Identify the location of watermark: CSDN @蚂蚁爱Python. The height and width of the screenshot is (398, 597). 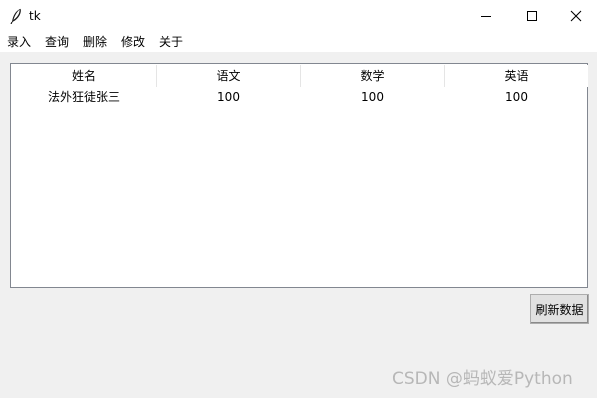
(482, 379).